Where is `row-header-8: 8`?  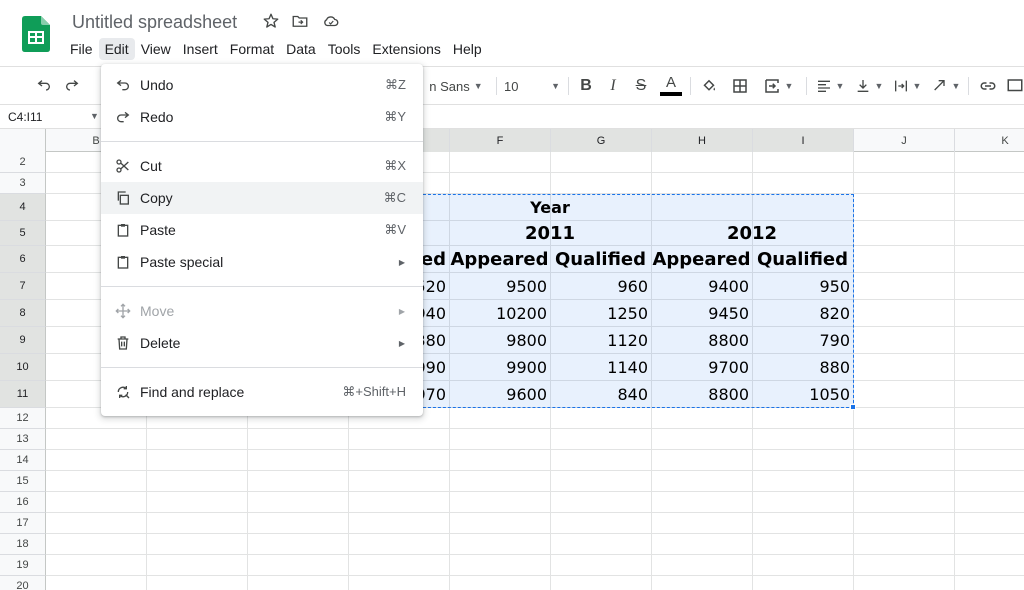 row-header-8: 8 is located at coordinates (23, 313).